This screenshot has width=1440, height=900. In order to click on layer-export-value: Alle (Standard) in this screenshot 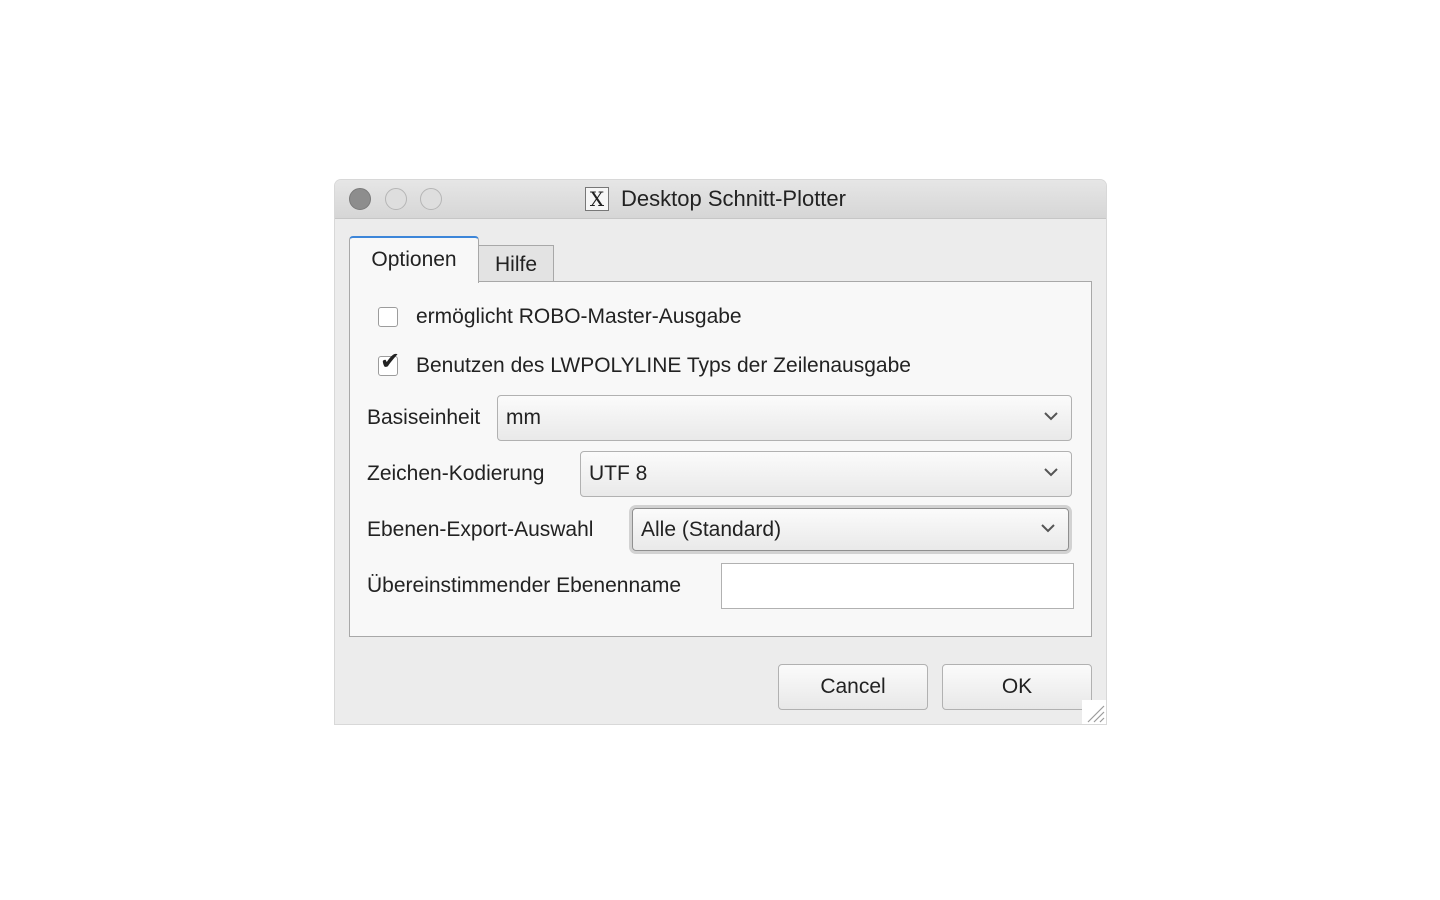, I will do `click(711, 529)`.